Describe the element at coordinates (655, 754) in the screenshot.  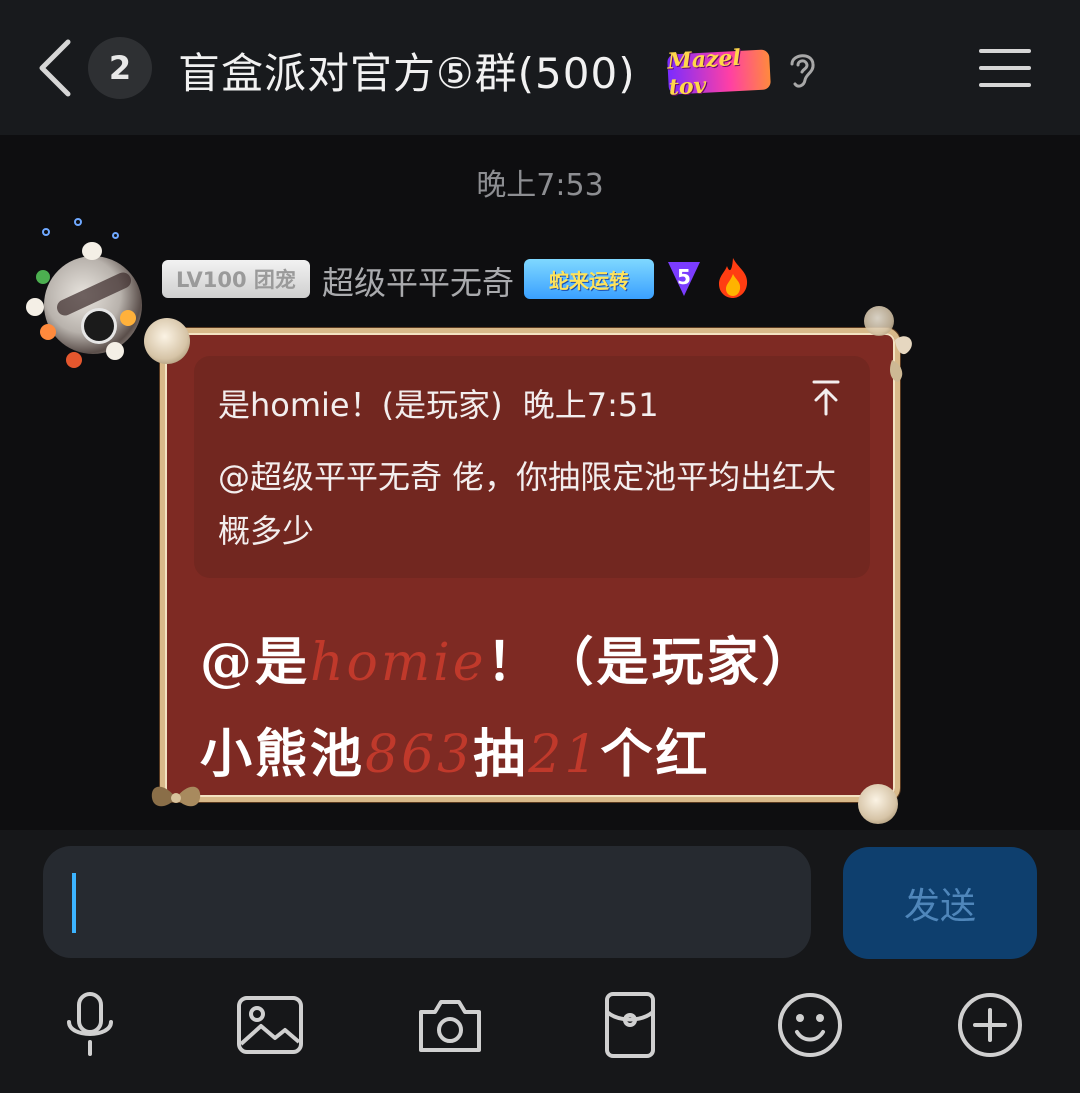
I see `reply-text-c: 个红` at that location.